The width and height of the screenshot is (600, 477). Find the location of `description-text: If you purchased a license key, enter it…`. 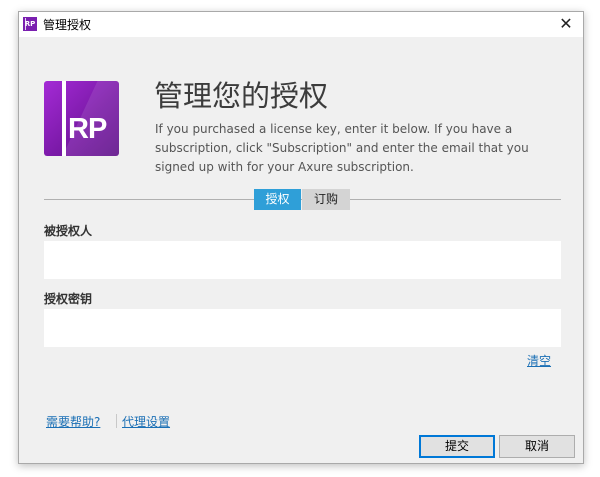

description-text: If you purchased a license key, enter it… is located at coordinates (342, 148).